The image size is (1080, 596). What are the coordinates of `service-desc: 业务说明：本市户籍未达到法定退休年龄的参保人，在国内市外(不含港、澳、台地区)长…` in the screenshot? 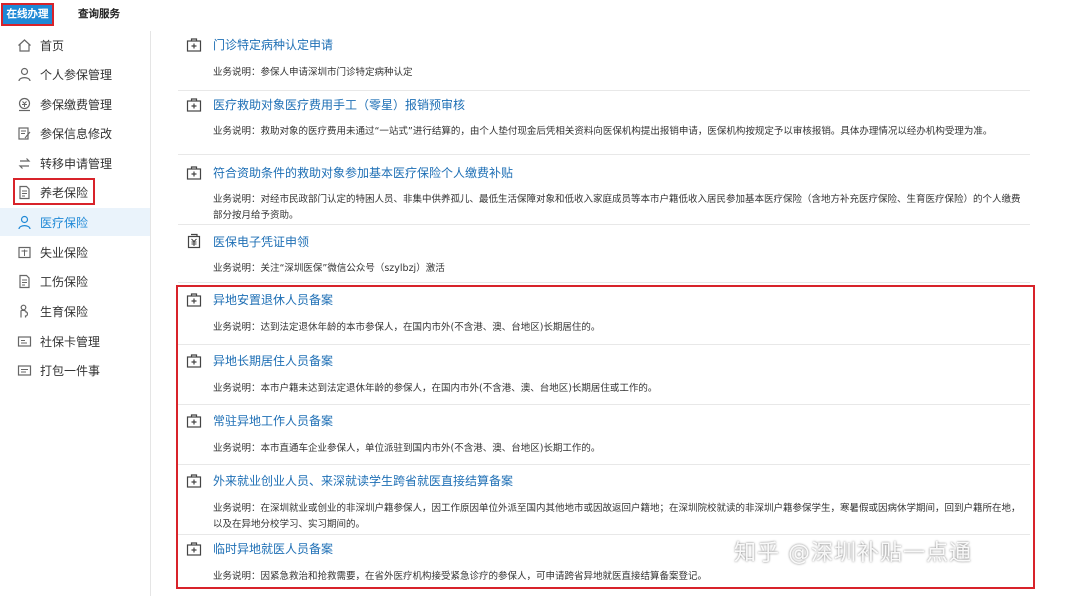 It's located at (435, 388).